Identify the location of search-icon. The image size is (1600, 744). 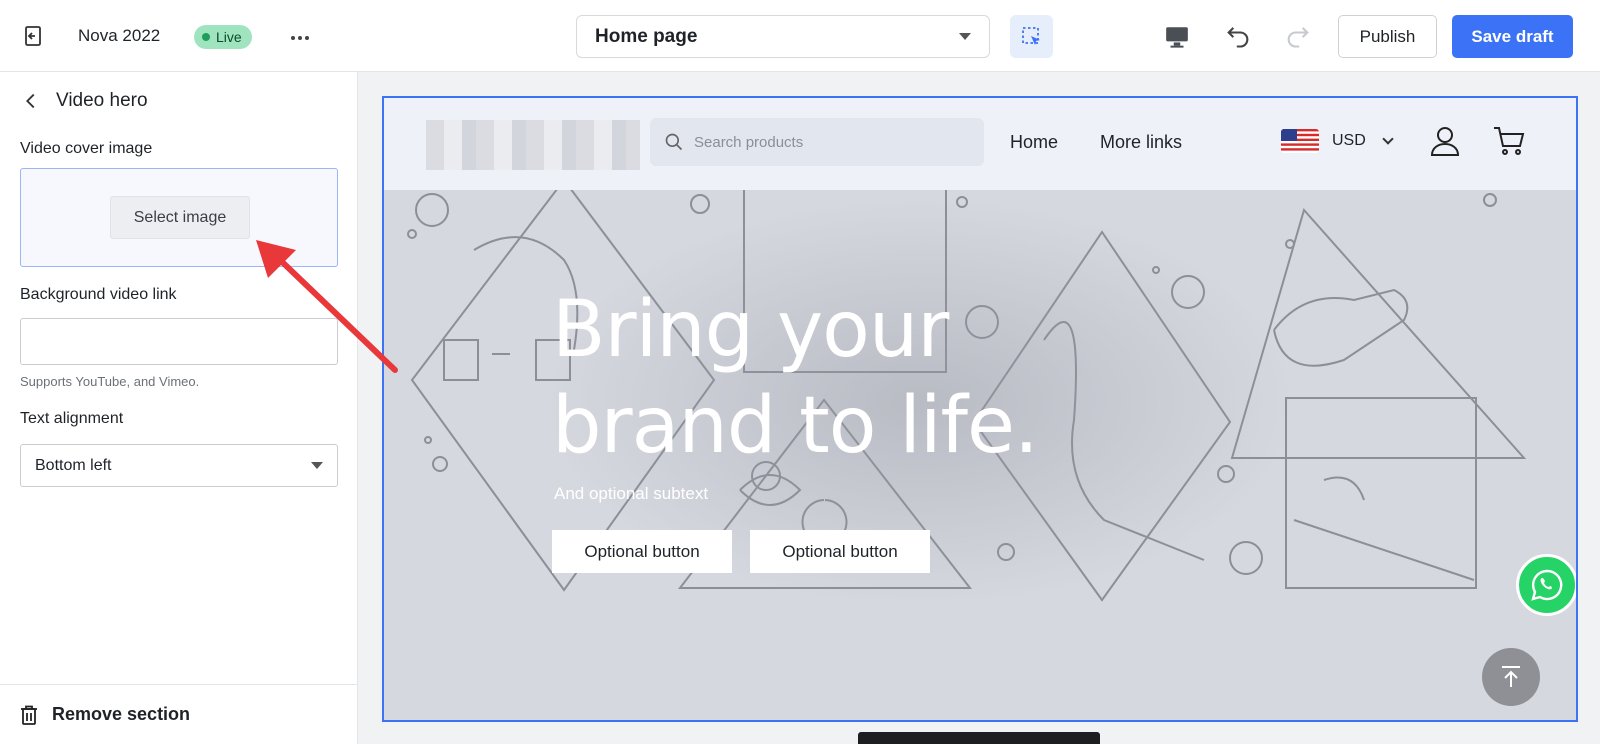
(674, 142).